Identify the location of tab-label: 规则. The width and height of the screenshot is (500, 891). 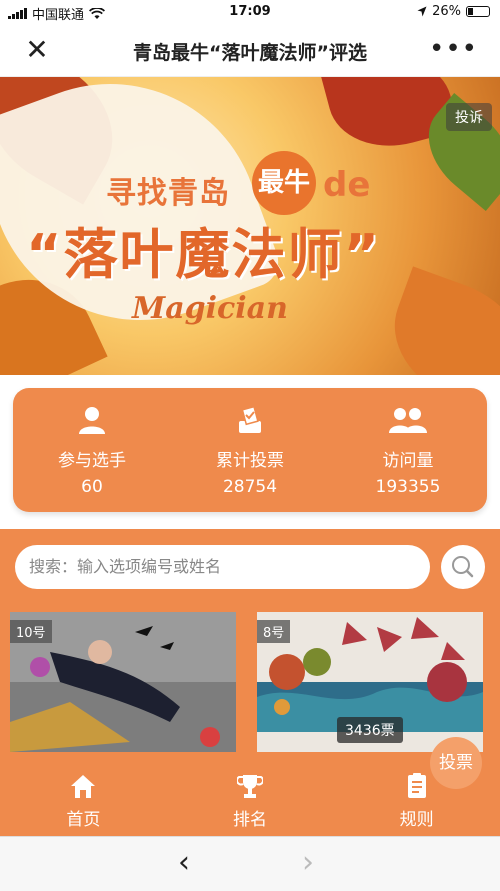
(416, 820).